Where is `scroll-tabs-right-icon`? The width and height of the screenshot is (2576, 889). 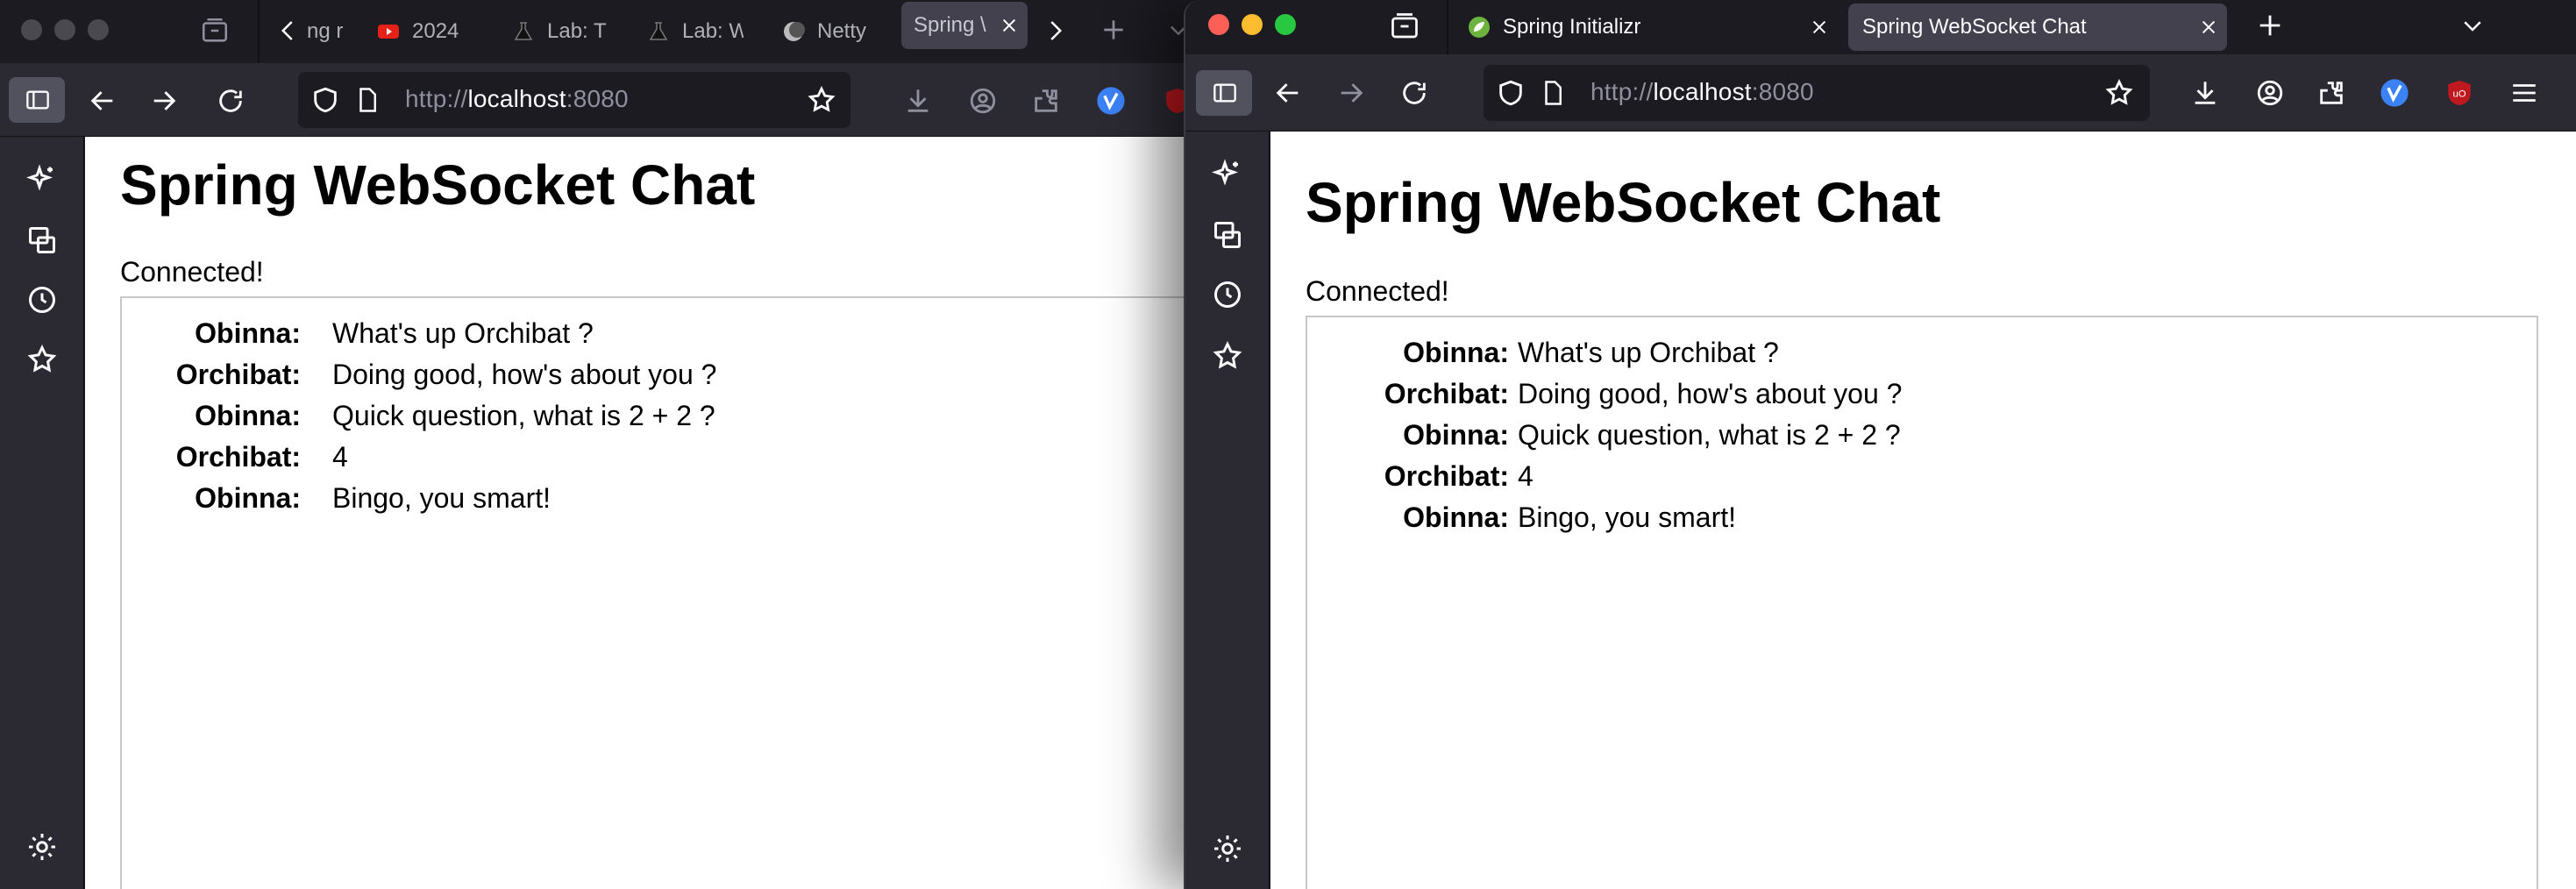
scroll-tabs-right-icon is located at coordinates (1055, 31).